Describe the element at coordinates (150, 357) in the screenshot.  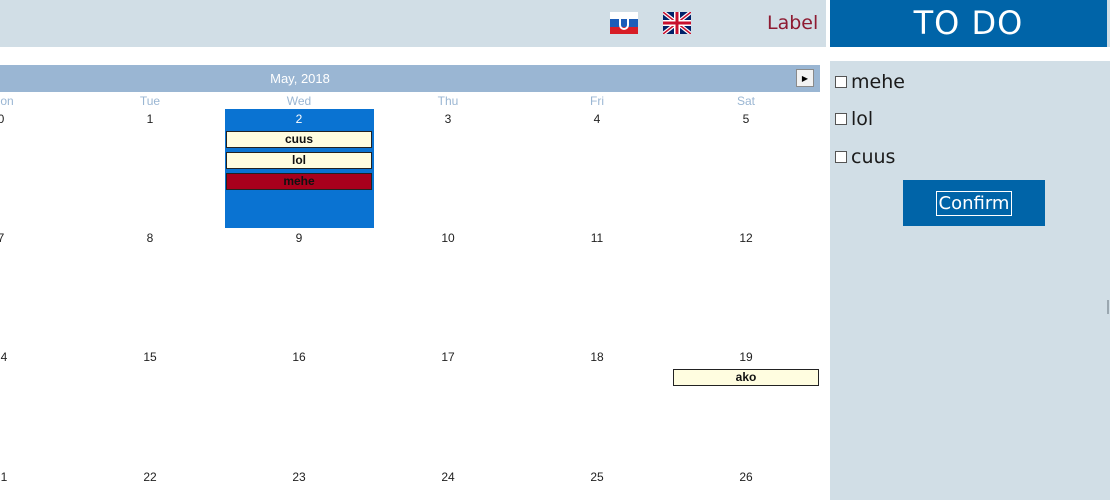
I see `calendar-day: 15` at that location.